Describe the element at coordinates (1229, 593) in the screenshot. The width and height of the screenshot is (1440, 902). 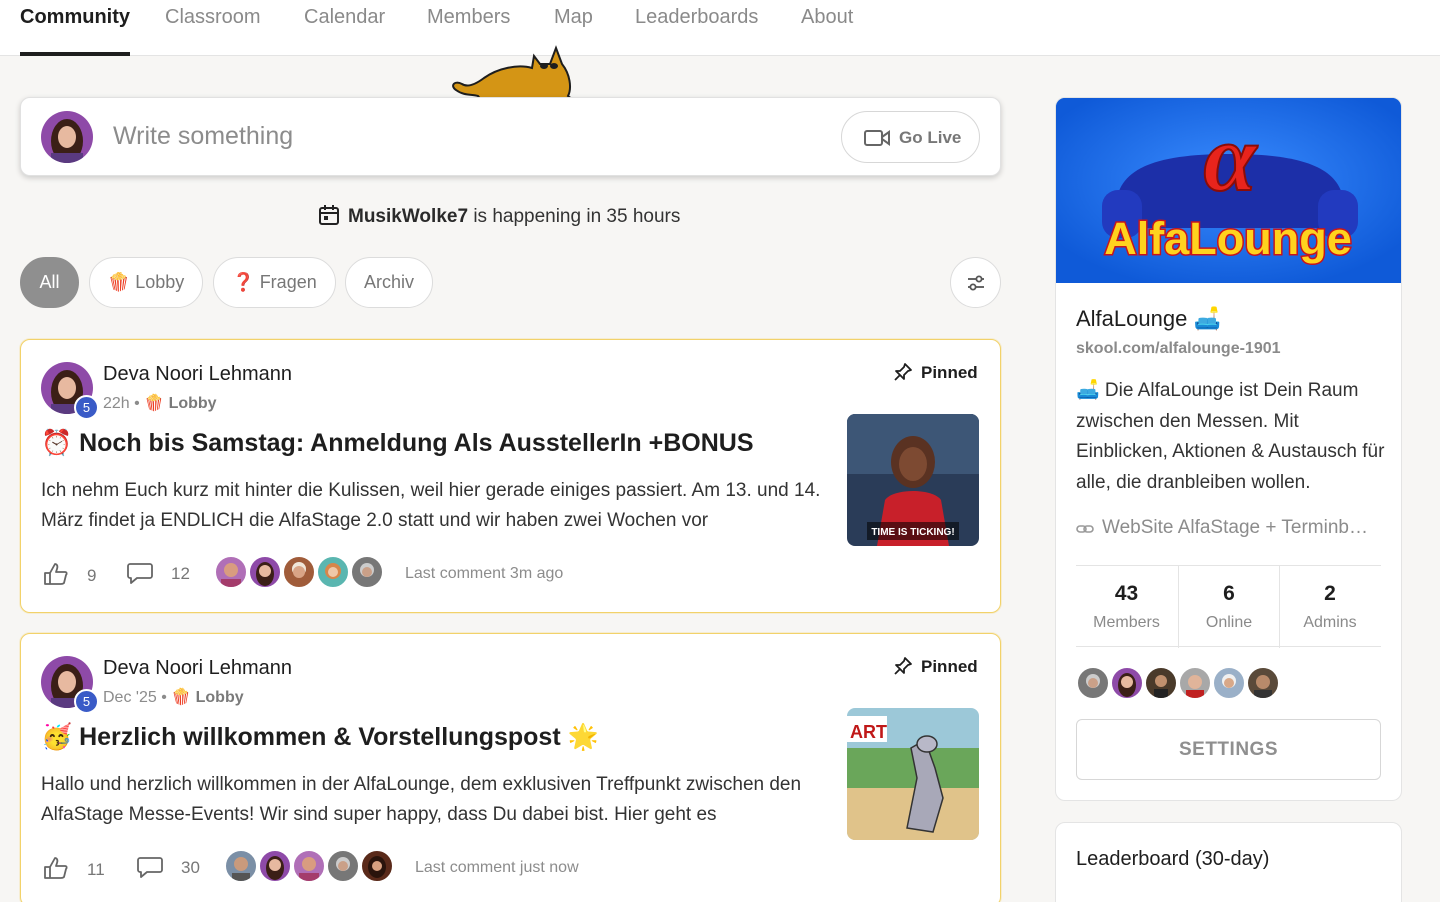
I see `stat-number: 6` at that location.